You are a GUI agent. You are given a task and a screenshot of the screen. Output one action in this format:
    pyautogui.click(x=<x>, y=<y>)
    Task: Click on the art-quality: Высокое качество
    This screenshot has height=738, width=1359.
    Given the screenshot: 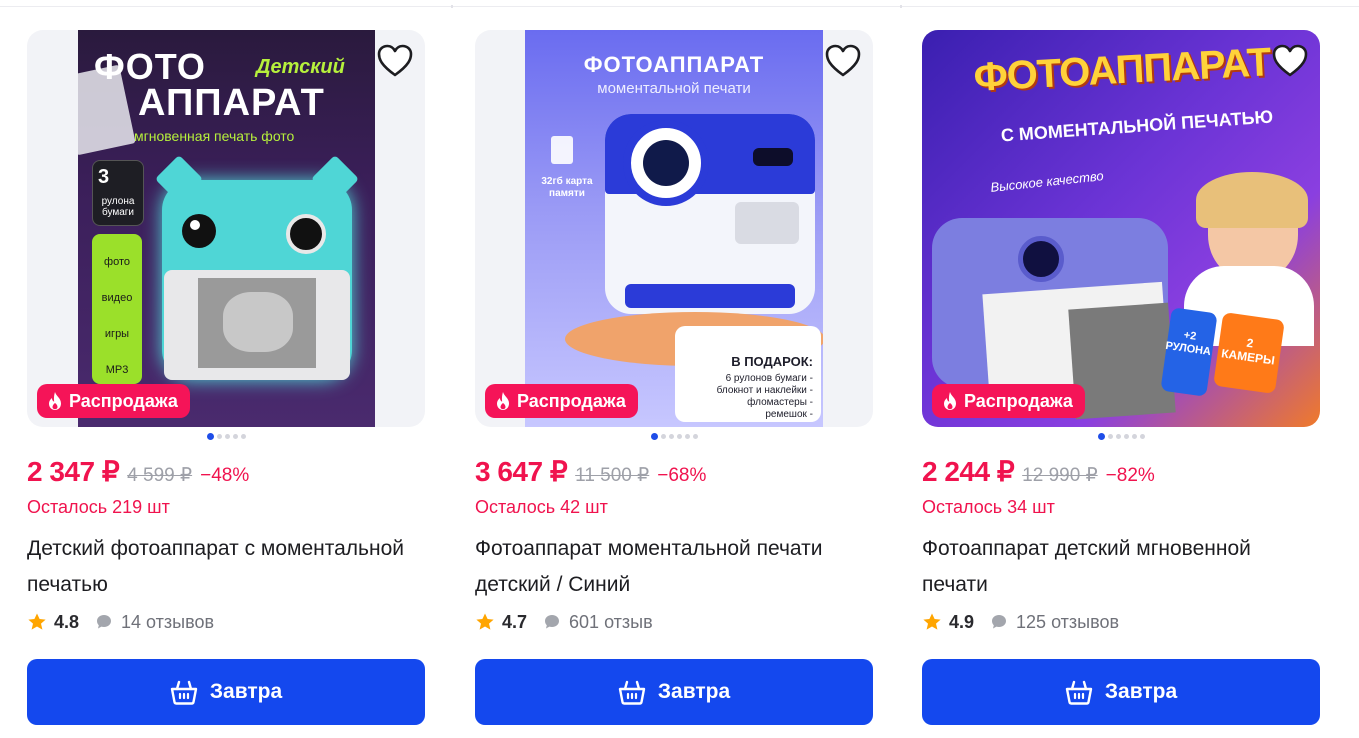 What is the action you would take?
    pyautogui.click(x=1047, y=181)
    